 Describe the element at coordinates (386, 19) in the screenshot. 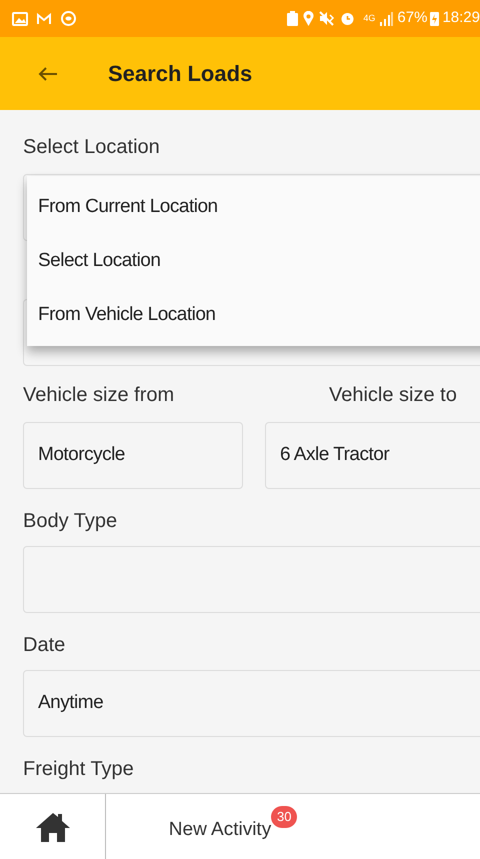

I see `signal-icon` at that location.